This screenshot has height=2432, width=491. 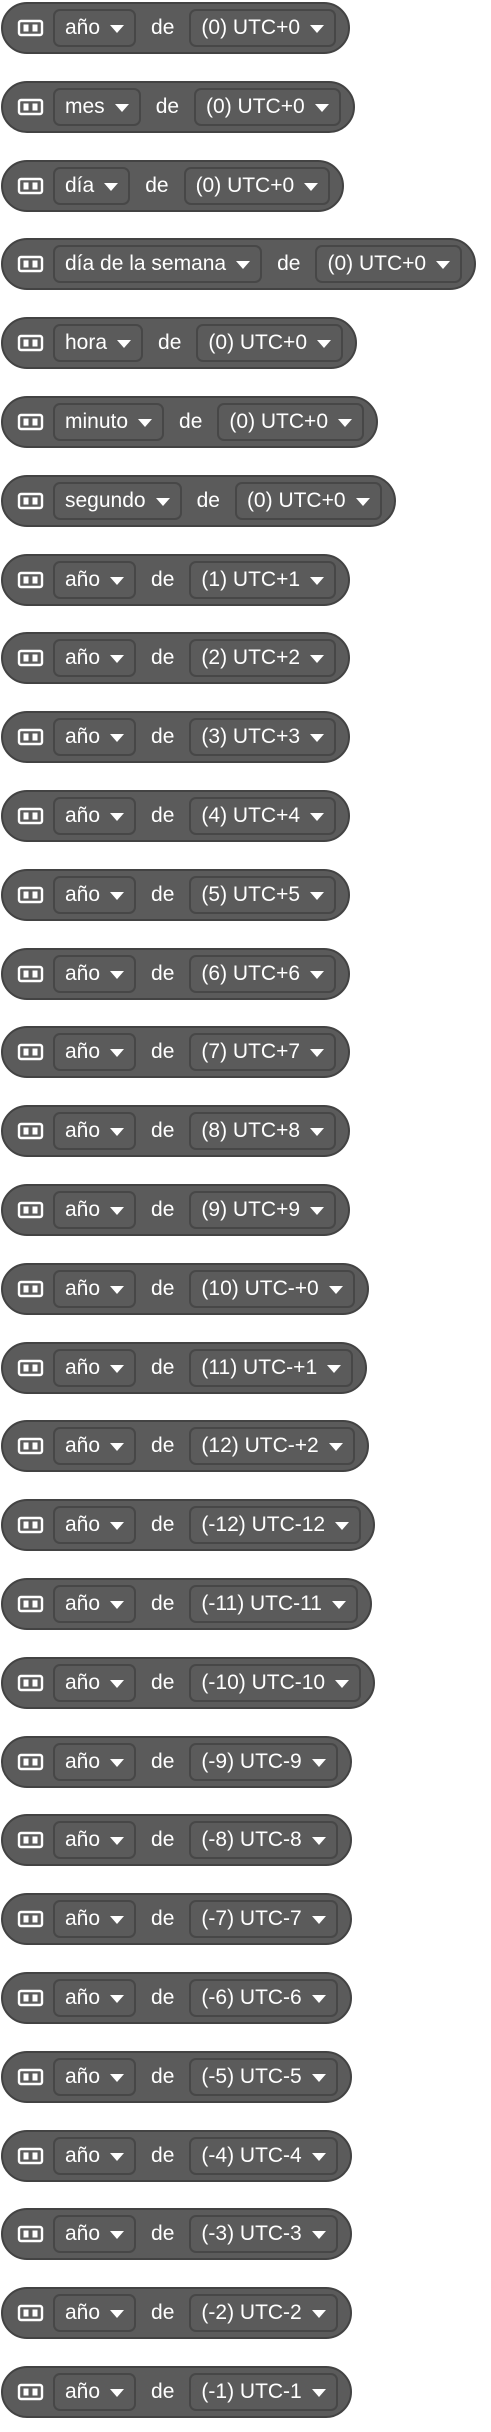 What do you see at coordinates (185, 1446) in the screenshot?
I see `time-reporter-block: año de (12) UTC-+2` at bounding box center [185, 1446].